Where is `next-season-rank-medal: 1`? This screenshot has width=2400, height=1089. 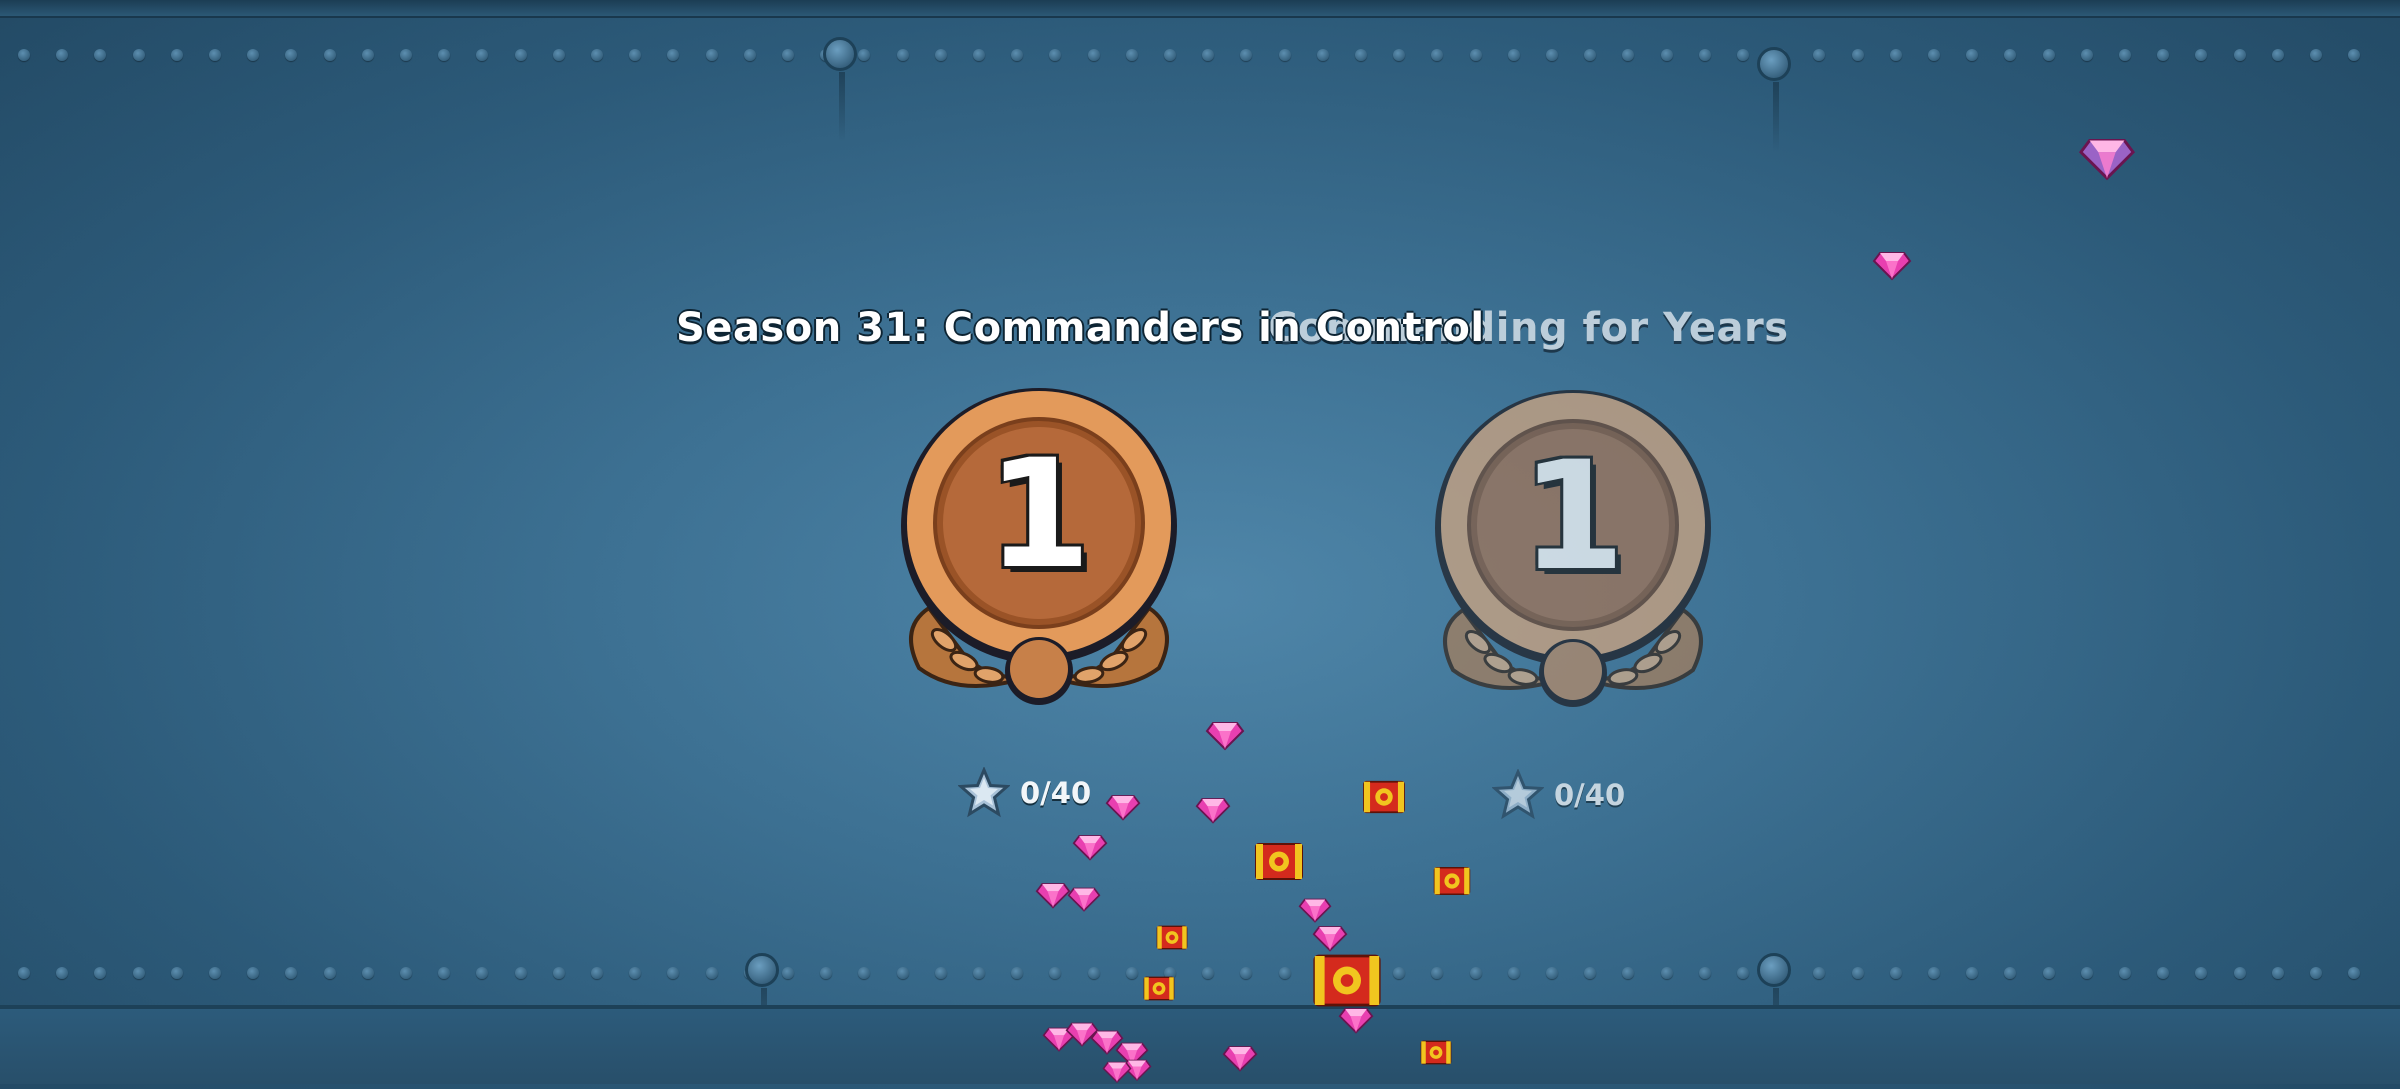 next-season-rank-medal: 1 is located at coordinates (1573, 550).